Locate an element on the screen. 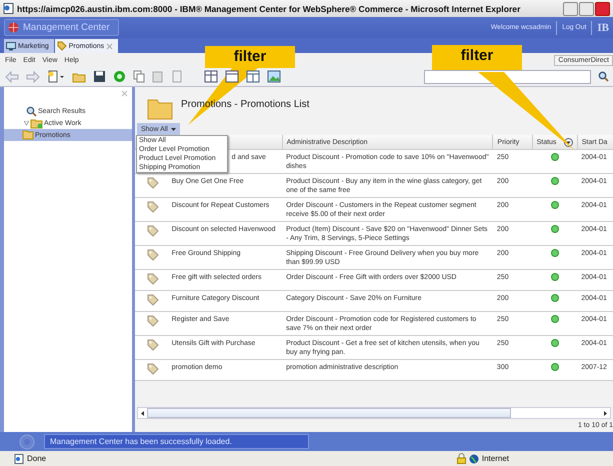 This screenshot has height=466, width=613. window-title: https://aimcp026.austin.ibm.com:8000 - IBM® Management Center for WebSphere® Commerce - Microsoft Internet Explorer is located at coordinates (268, 9).